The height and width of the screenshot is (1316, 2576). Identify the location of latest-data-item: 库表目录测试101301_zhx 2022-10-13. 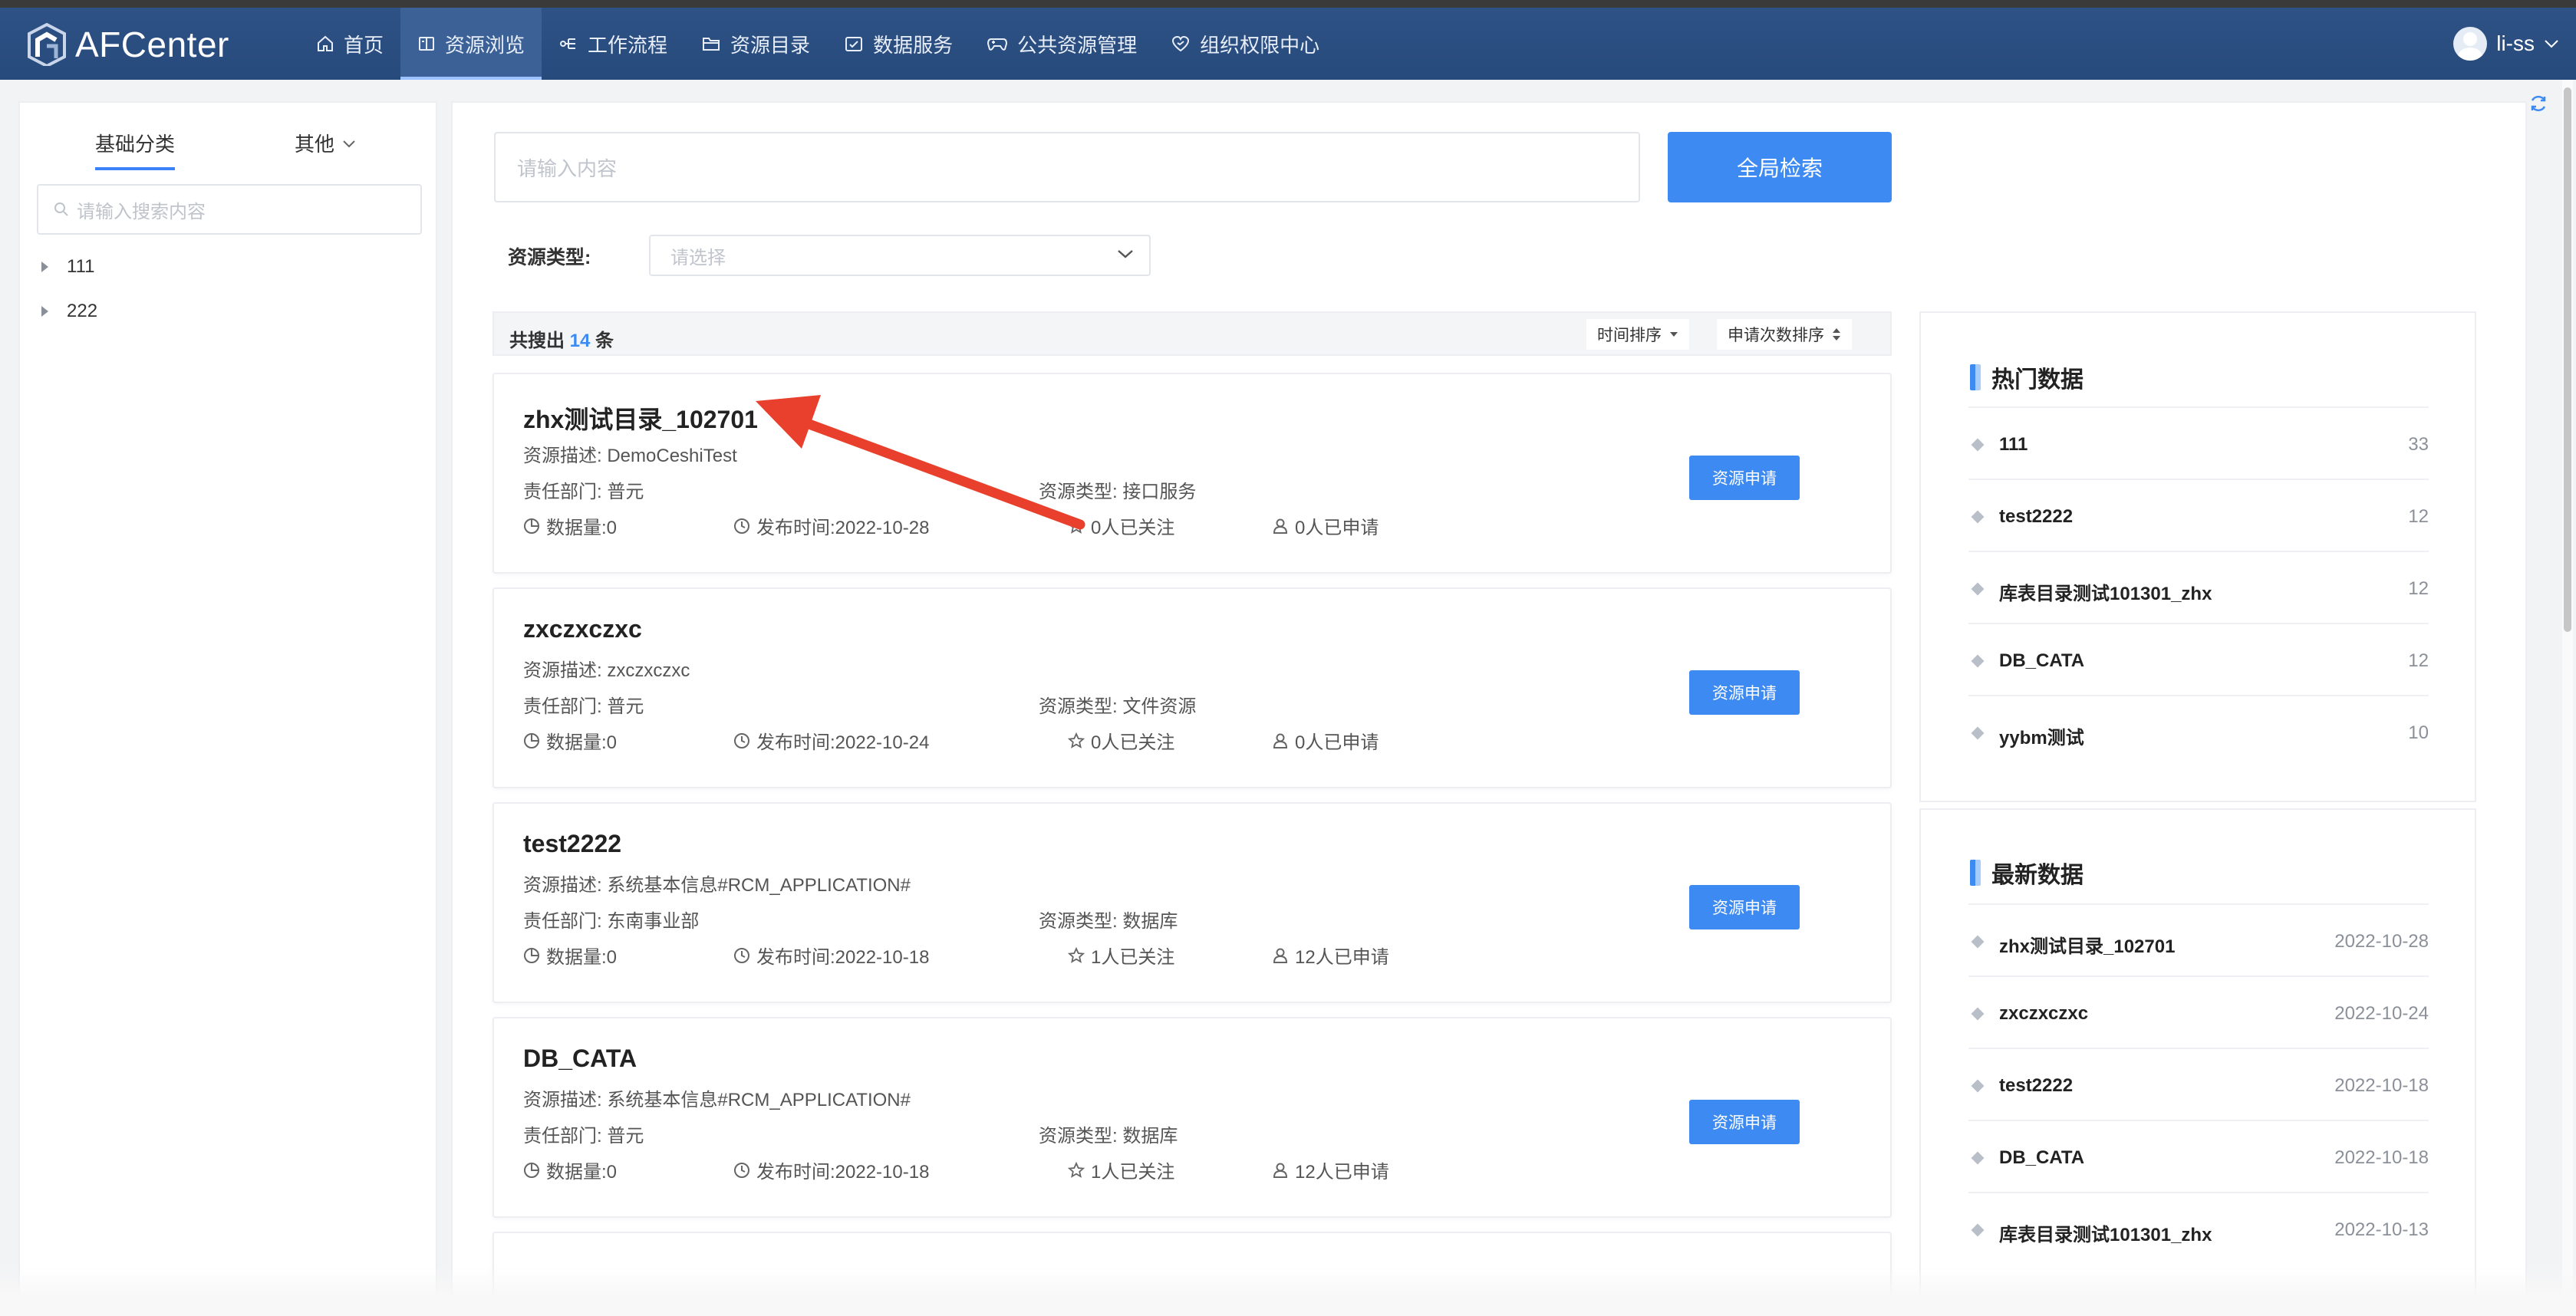
(2198, 1228).